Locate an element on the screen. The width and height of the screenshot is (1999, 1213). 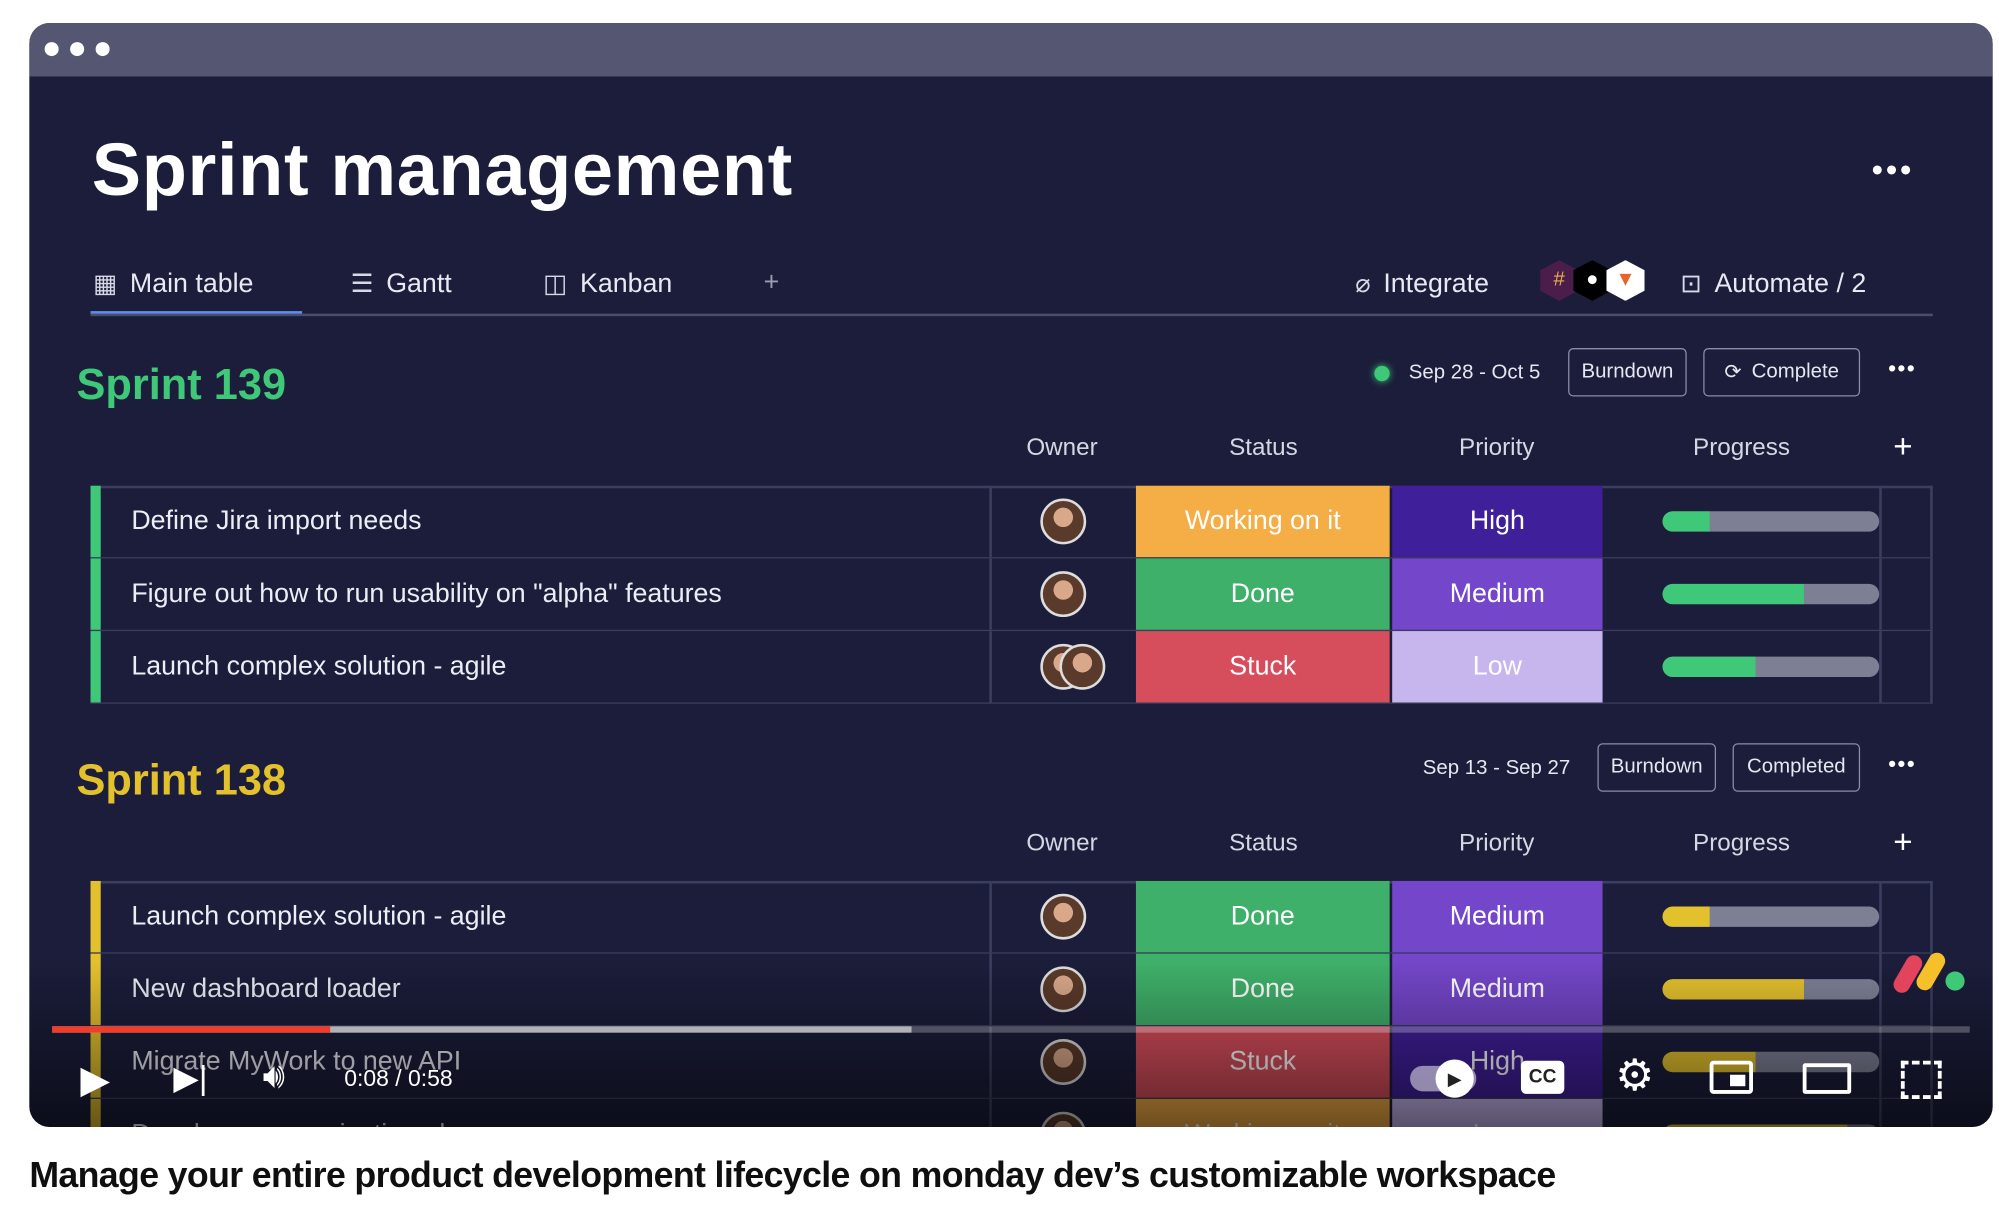
settings-gear-icon: ⚙ is located at coordinates (1634, 1076).